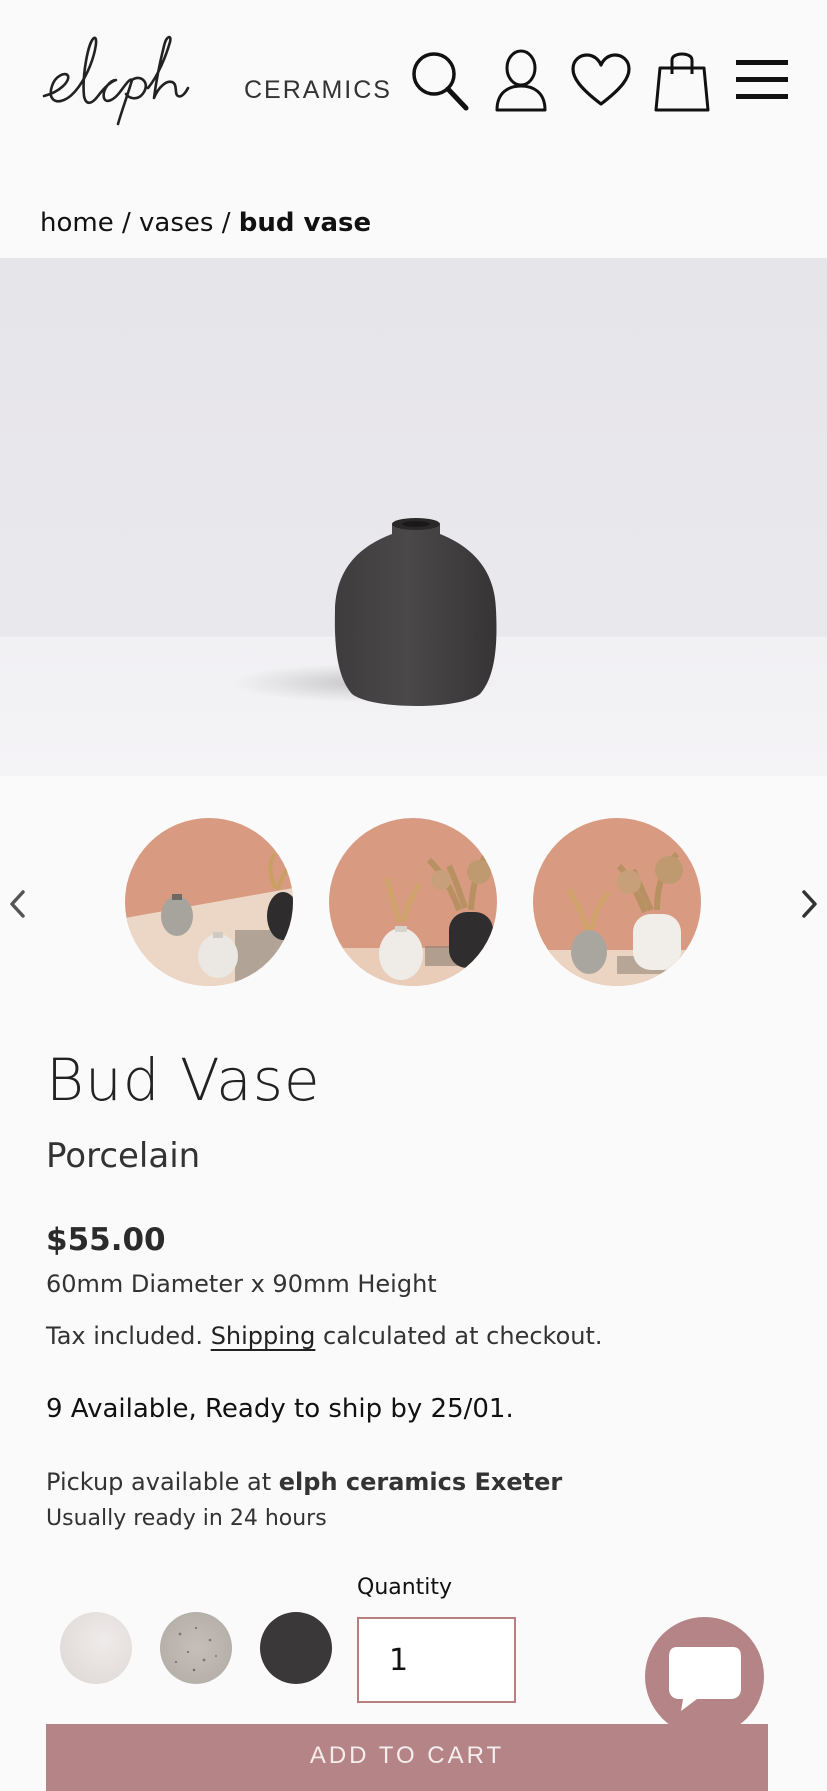  I want to click on swatch-white, so click(96, 1648).